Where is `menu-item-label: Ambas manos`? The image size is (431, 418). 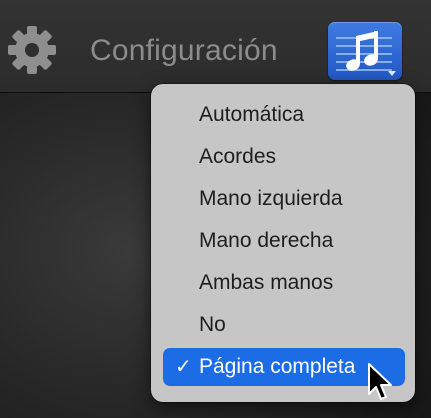
menu-item-label: Ambas manos is located at coordinates (266, 282).